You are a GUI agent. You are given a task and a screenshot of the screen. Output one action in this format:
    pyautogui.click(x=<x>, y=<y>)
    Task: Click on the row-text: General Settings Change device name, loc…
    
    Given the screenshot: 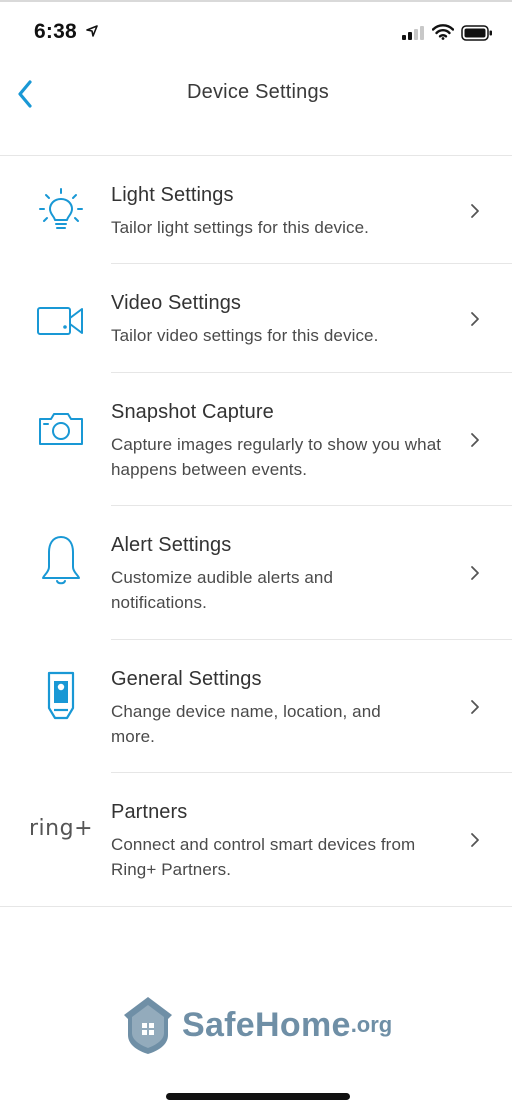 What is the action you would take?
    pyautogui.click(x=286, y=708)
    